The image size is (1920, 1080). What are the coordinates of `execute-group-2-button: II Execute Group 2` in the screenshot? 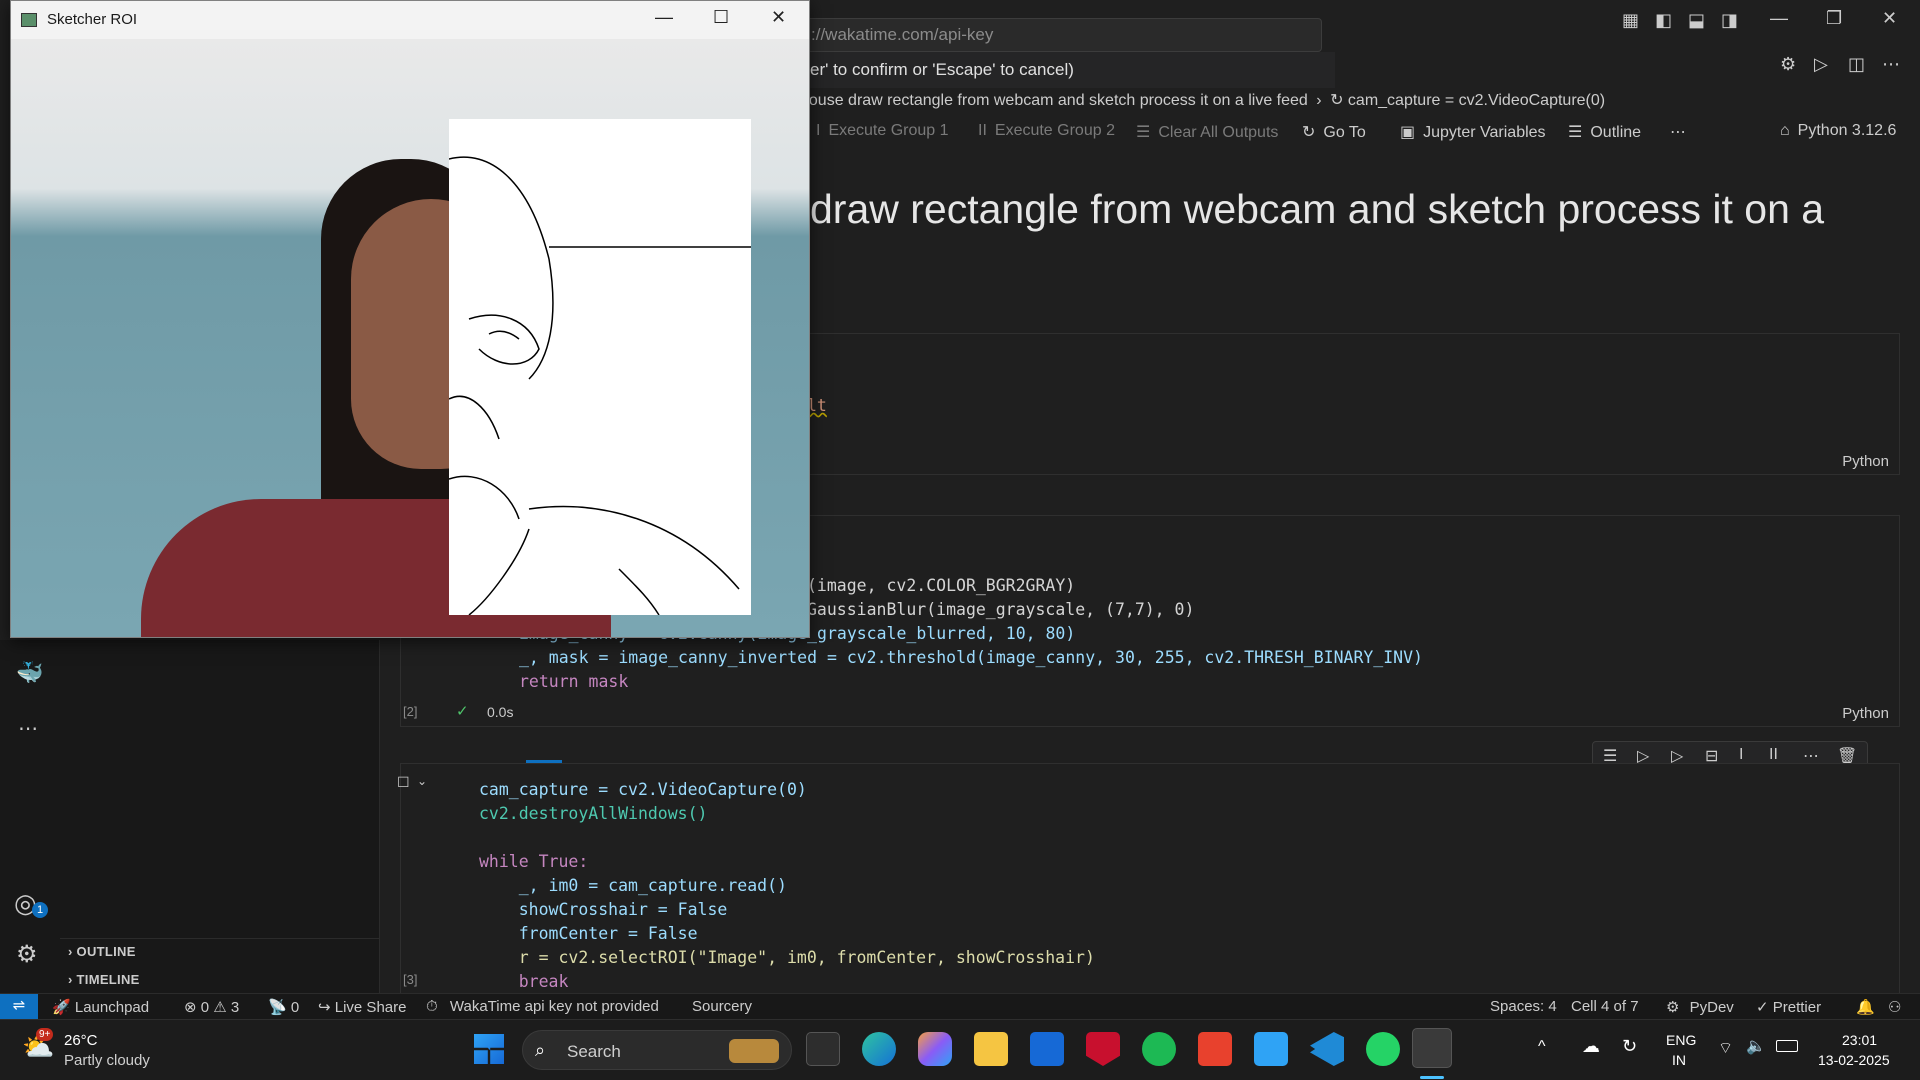 It's located at (1046, 131).